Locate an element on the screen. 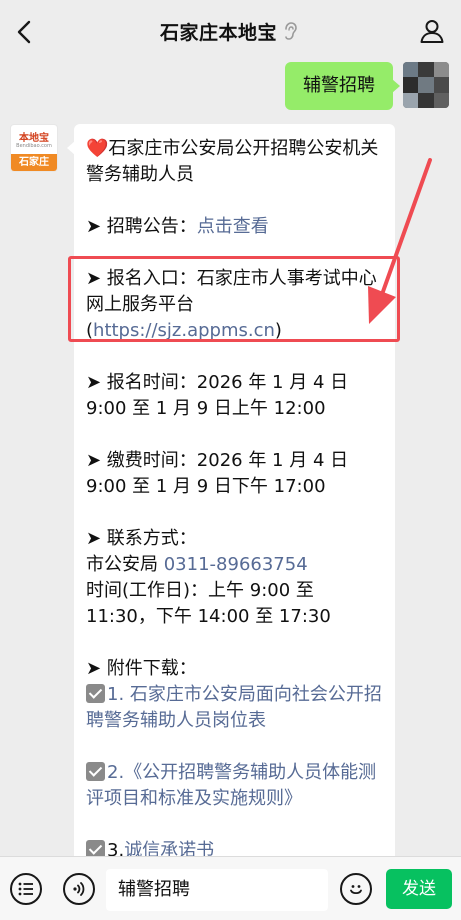  ear-icon is located at coordinates (292, 31).